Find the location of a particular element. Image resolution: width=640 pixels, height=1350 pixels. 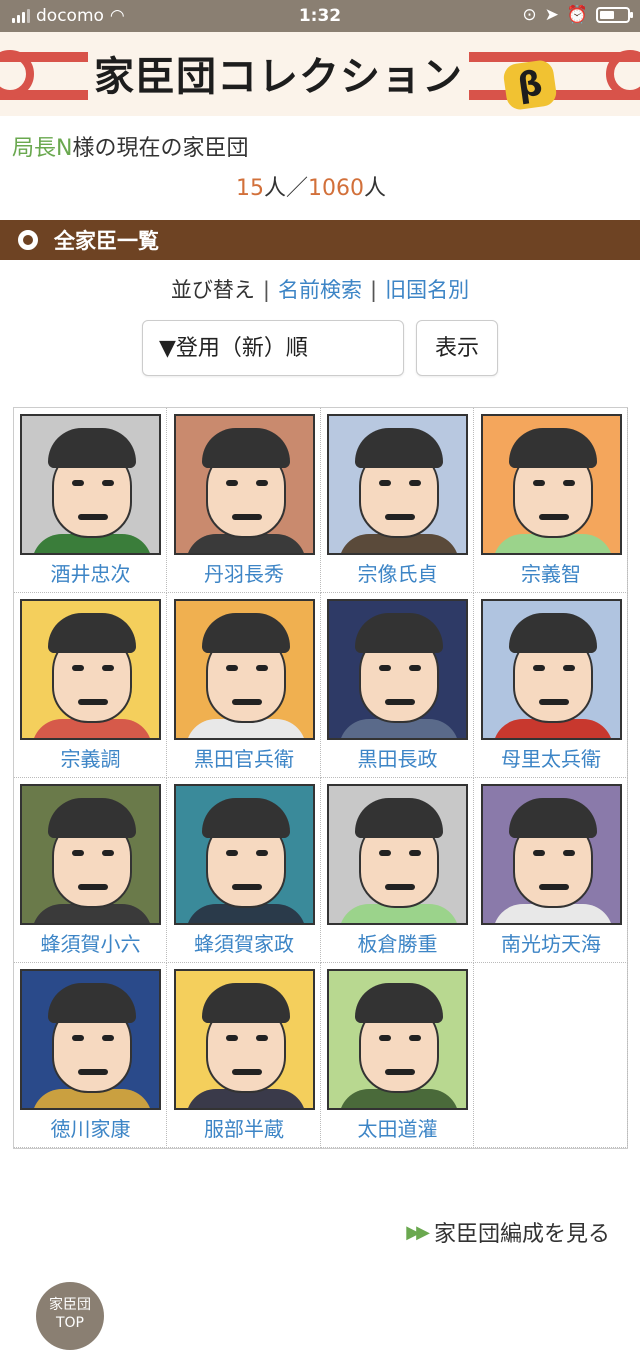

rotation-lock-icon: ⊙ is located at coordinates (529, 15).